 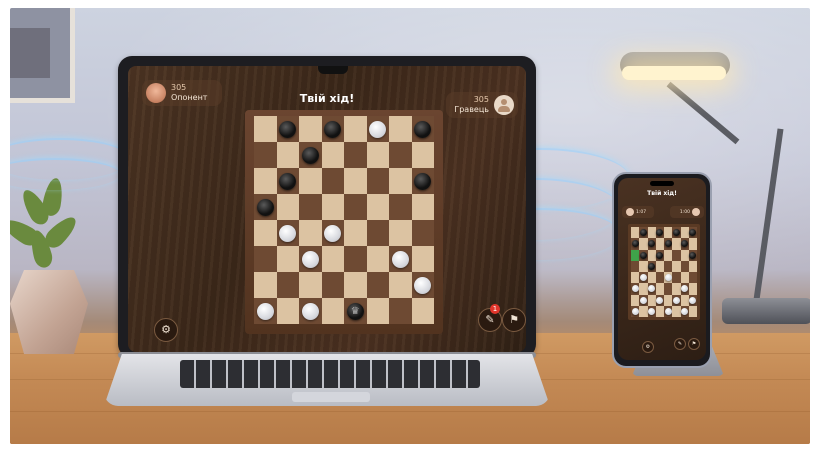 I want to click on phone-settings-button: ⚙, so click(x=648, y=347).